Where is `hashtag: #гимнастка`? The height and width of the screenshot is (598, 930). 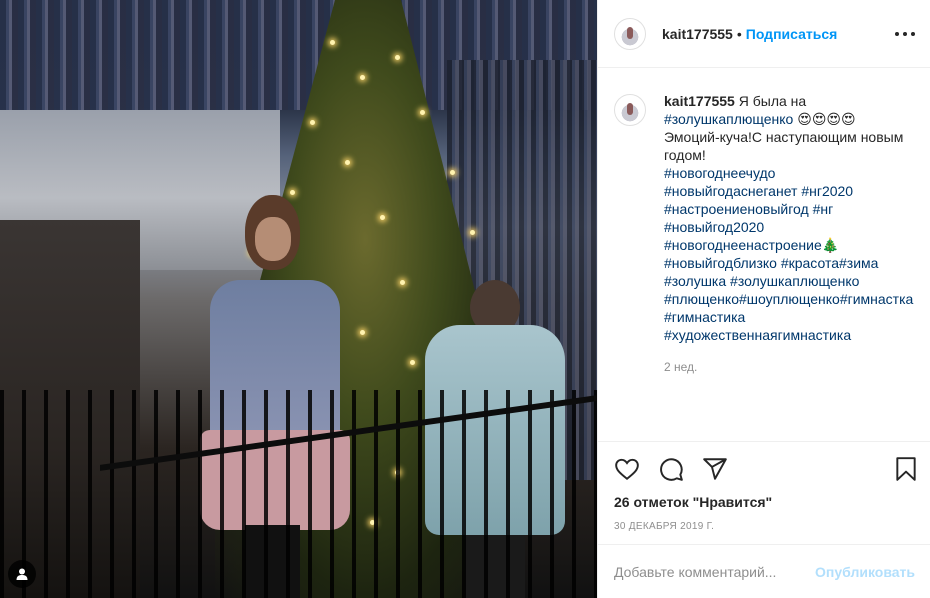 hashtag: #гимнастка is located at coordinates (877, 299).